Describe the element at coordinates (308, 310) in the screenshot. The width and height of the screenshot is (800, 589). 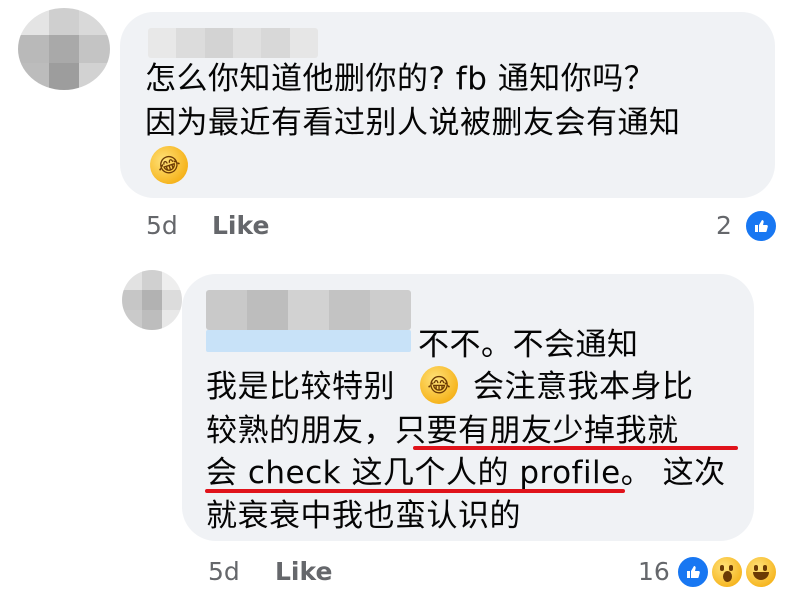
I see `replier-name-redacted` at that location.